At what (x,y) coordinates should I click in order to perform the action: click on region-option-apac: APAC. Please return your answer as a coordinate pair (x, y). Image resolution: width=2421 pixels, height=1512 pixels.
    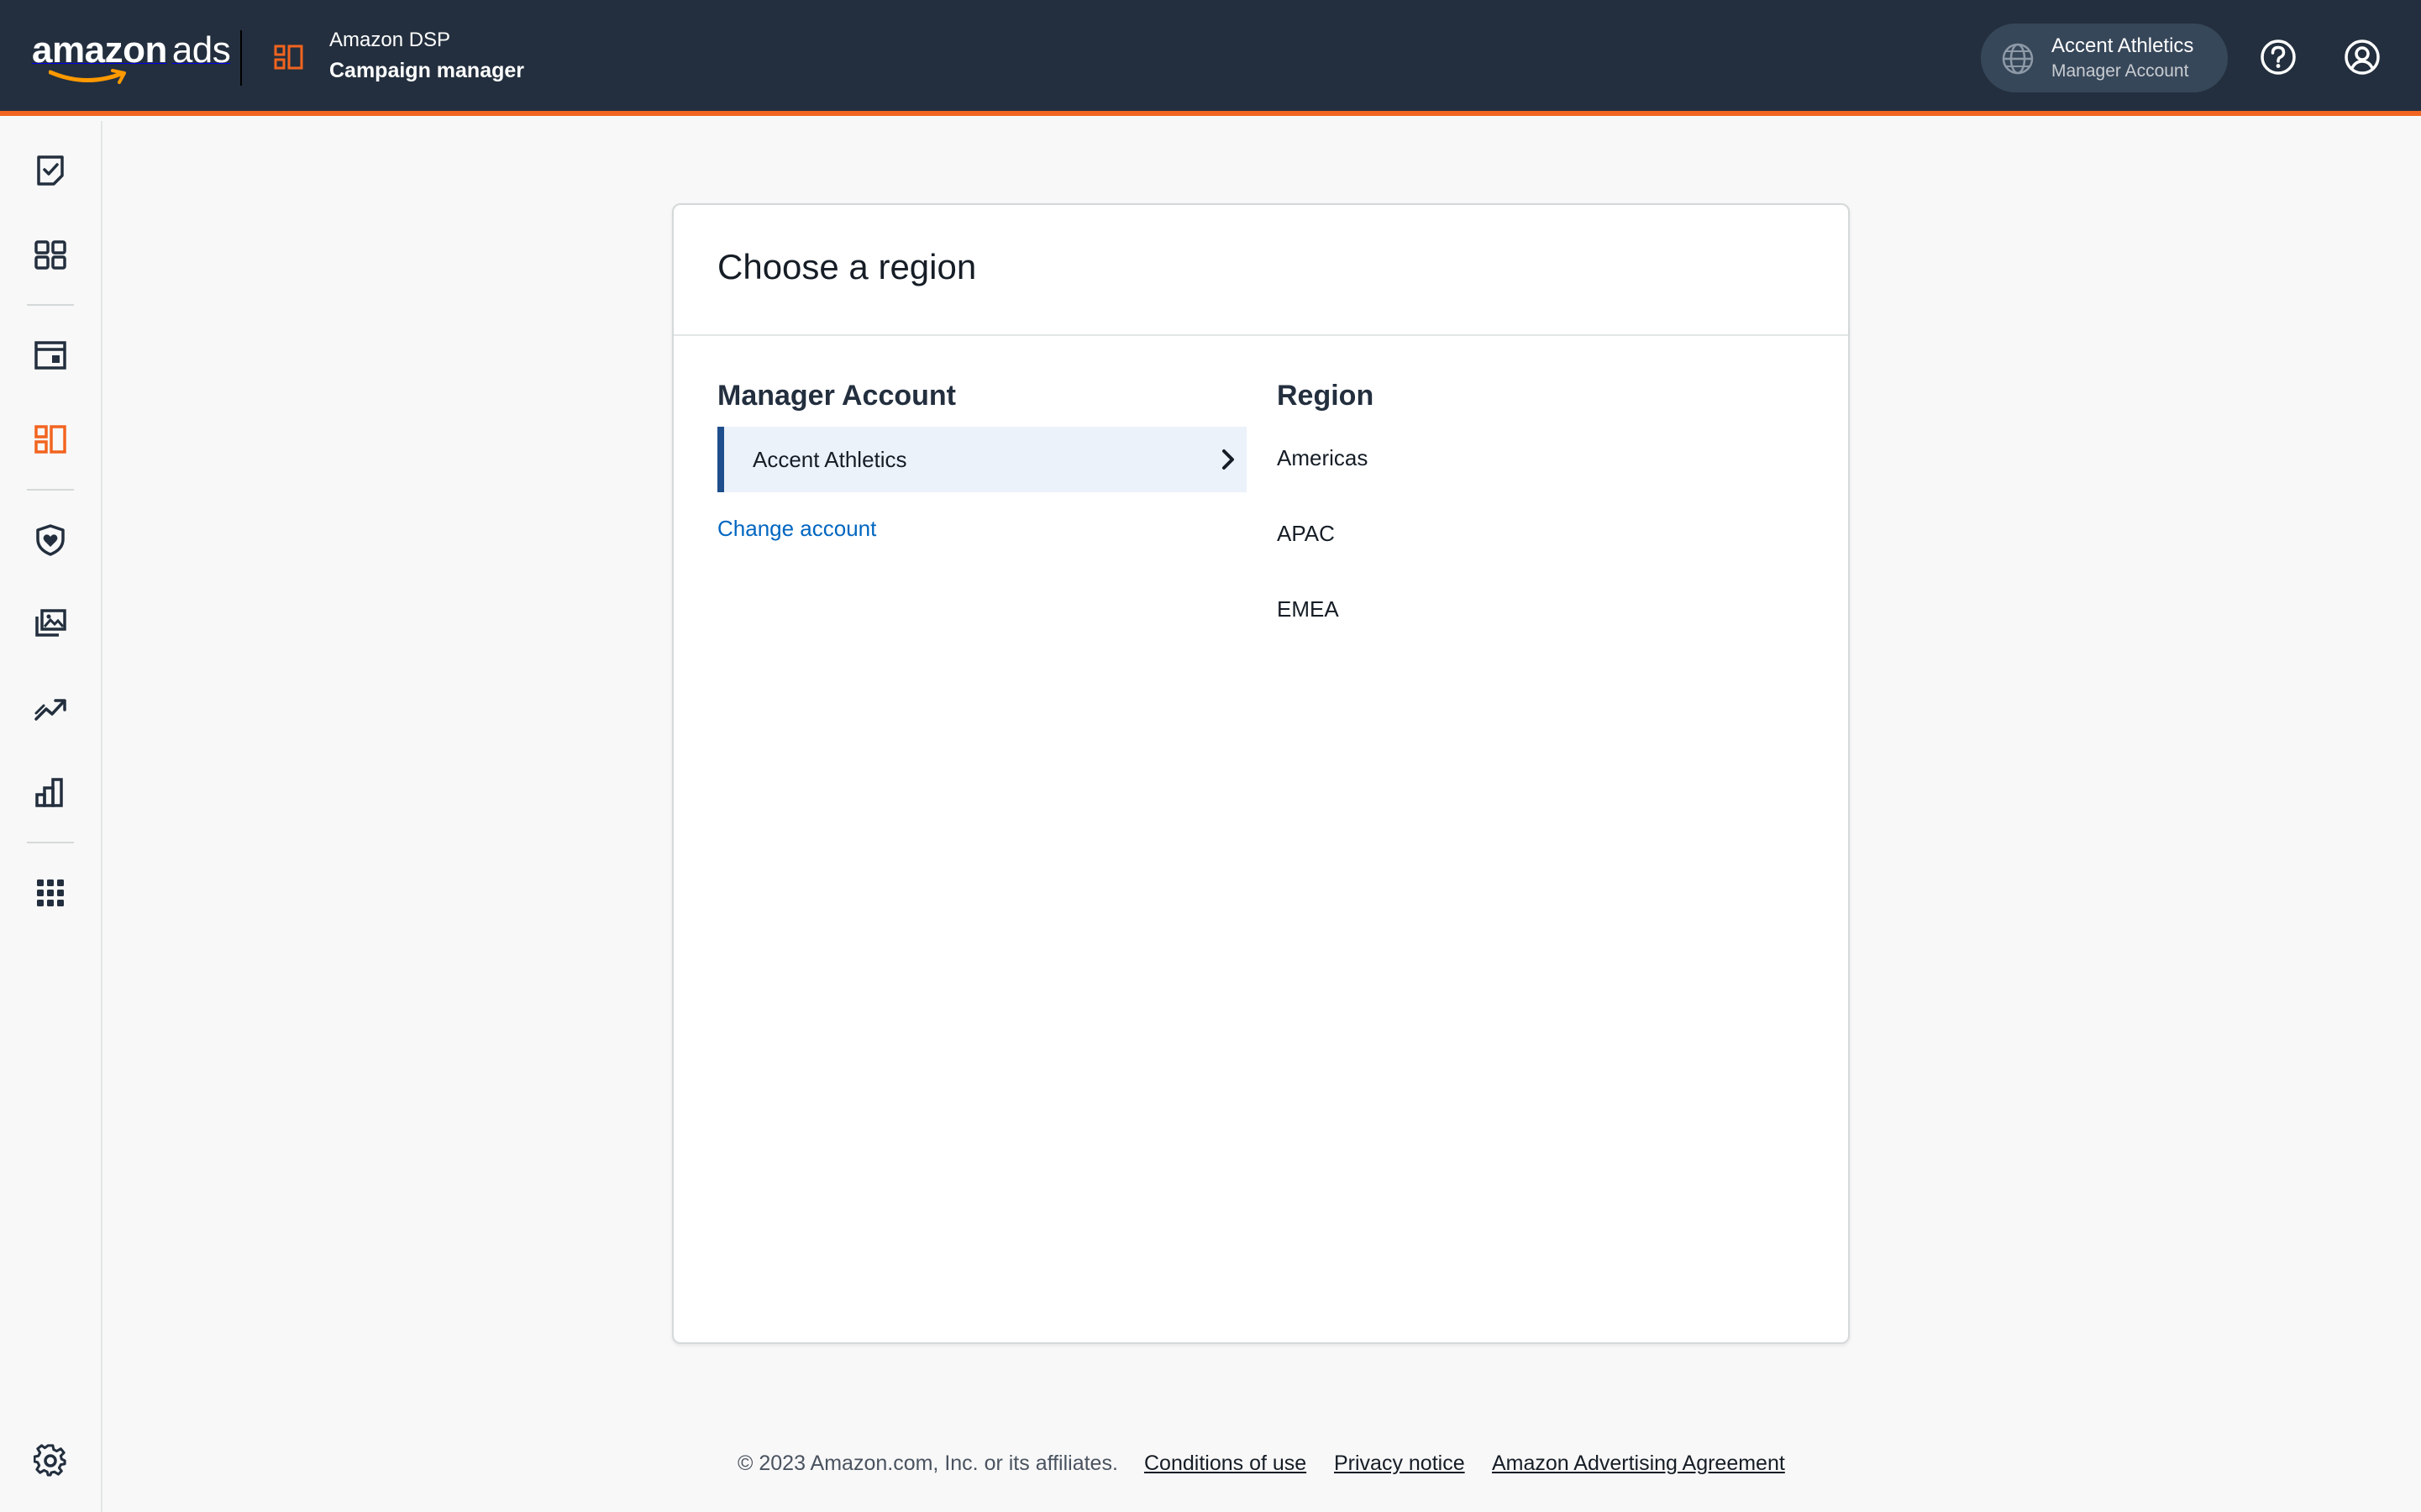
    Looking at the image, I should click on (1306, 534).